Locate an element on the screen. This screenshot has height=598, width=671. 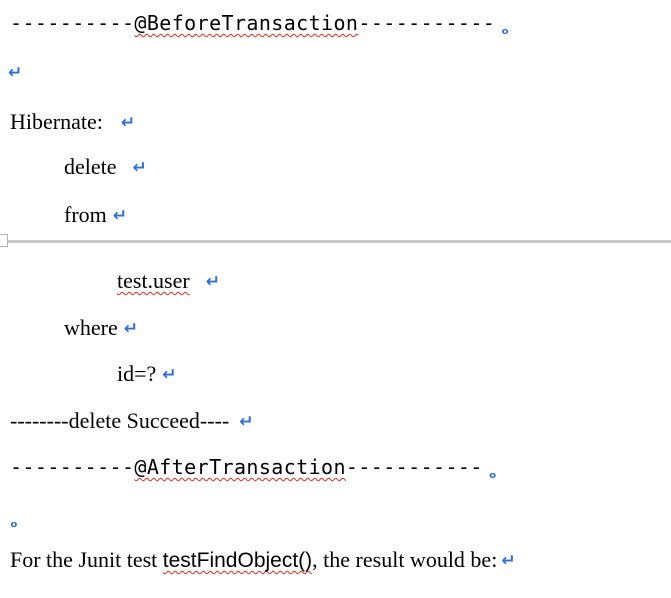
where-line: where ↵ is located at coordinates (101, 328).